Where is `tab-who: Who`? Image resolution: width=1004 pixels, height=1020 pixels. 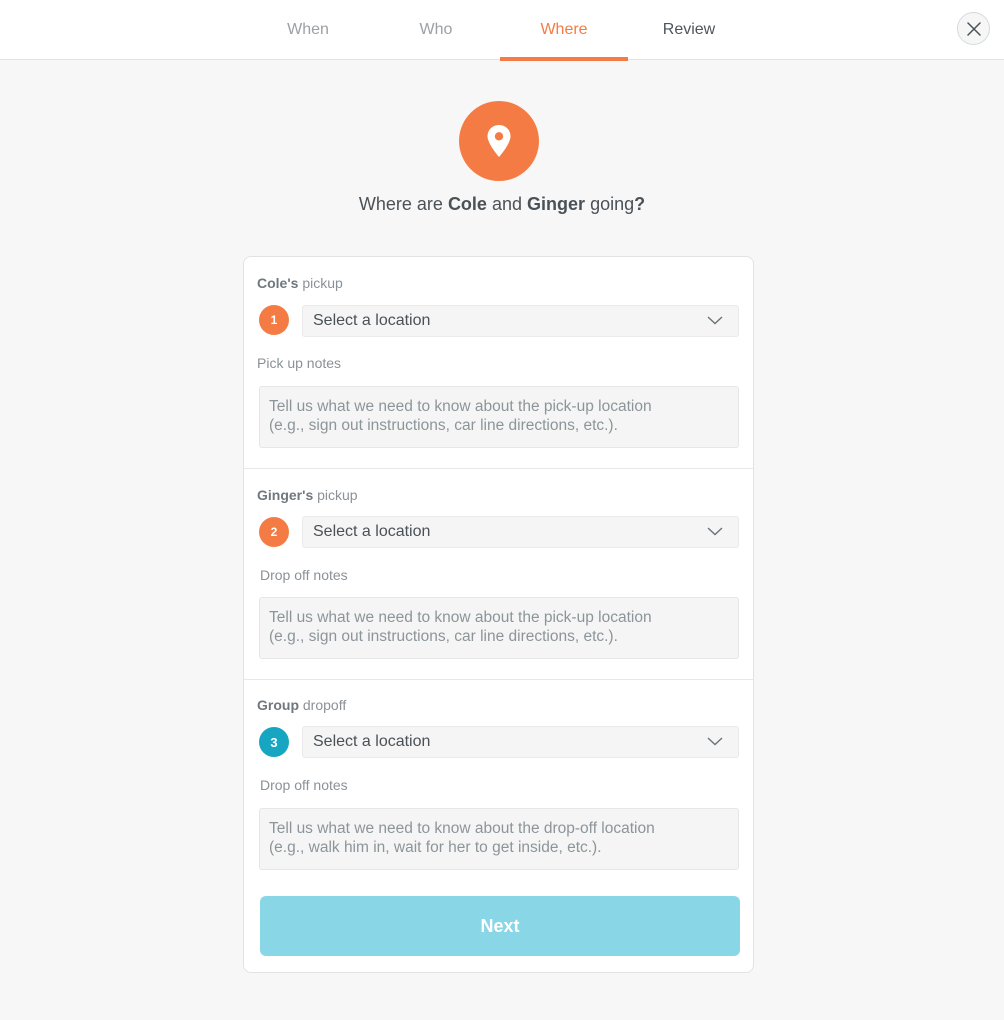 tab-who: Who is located at coordinates (436, 30).